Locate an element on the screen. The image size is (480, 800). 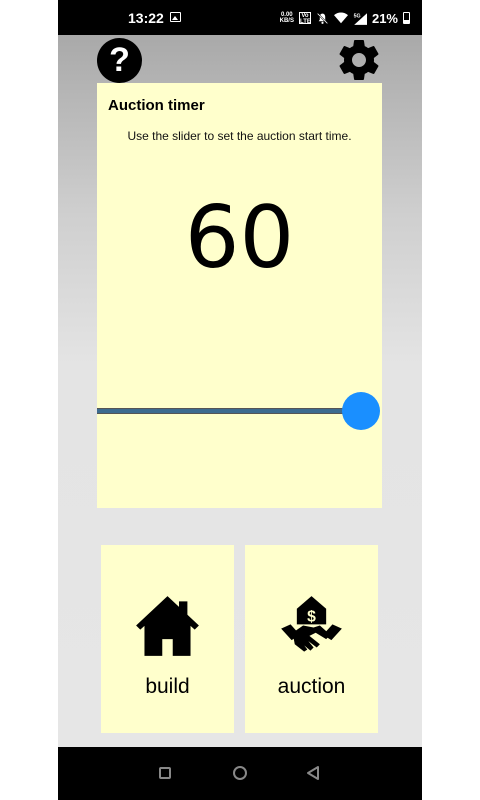
question-mark-icon: ? is located at coordinates (119, 60).